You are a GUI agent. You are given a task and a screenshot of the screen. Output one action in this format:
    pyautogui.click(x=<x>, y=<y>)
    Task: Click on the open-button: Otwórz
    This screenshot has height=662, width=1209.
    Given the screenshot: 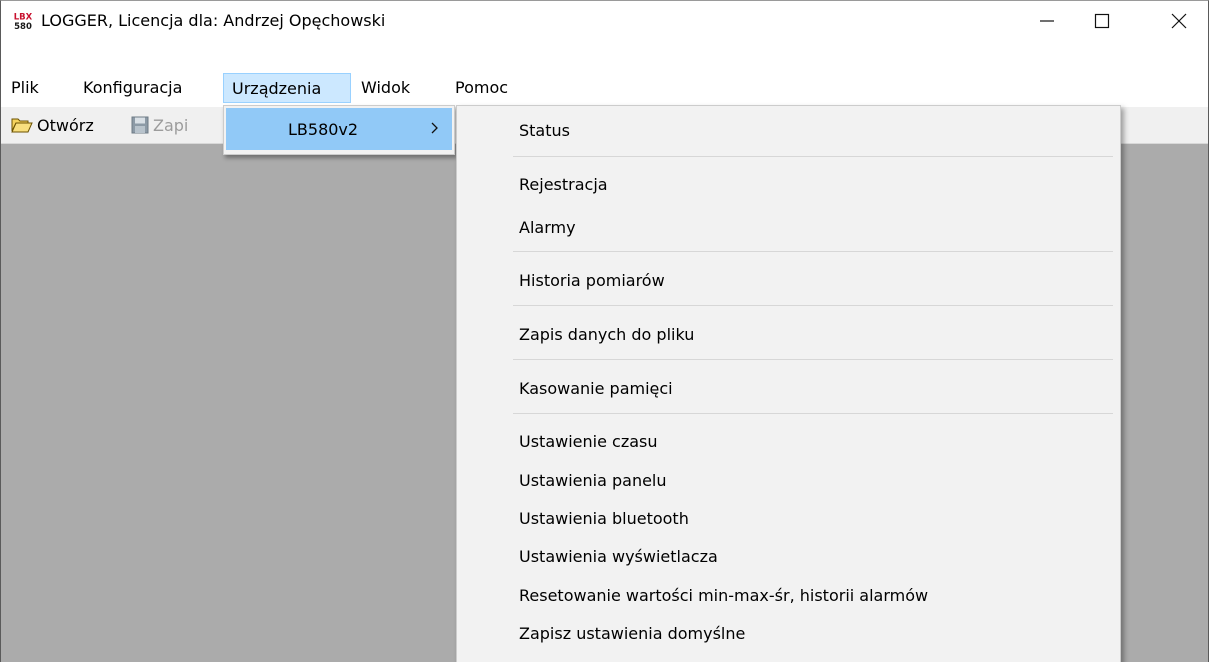 What is the action you would take?
    pyautogui.click(x=52, y=125)
    